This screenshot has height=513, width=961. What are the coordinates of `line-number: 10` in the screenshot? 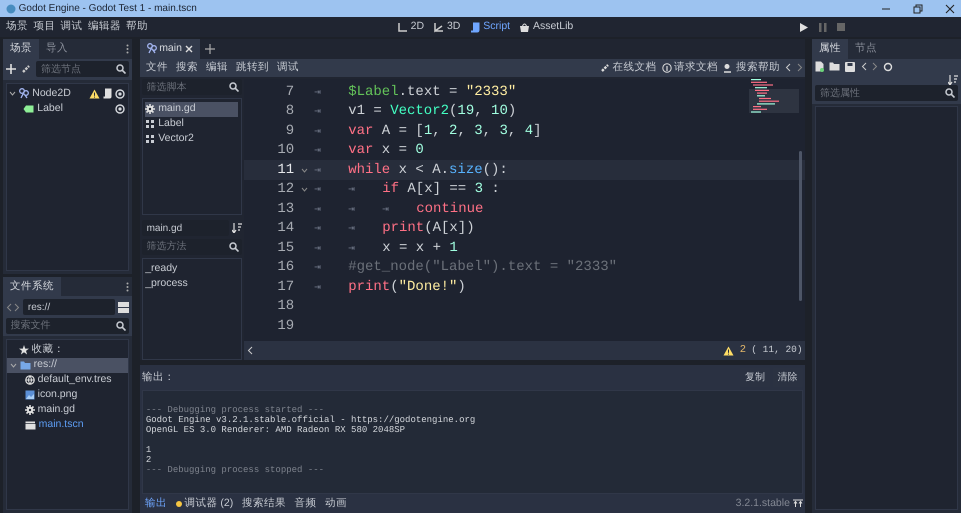 It's located at (285, 150).